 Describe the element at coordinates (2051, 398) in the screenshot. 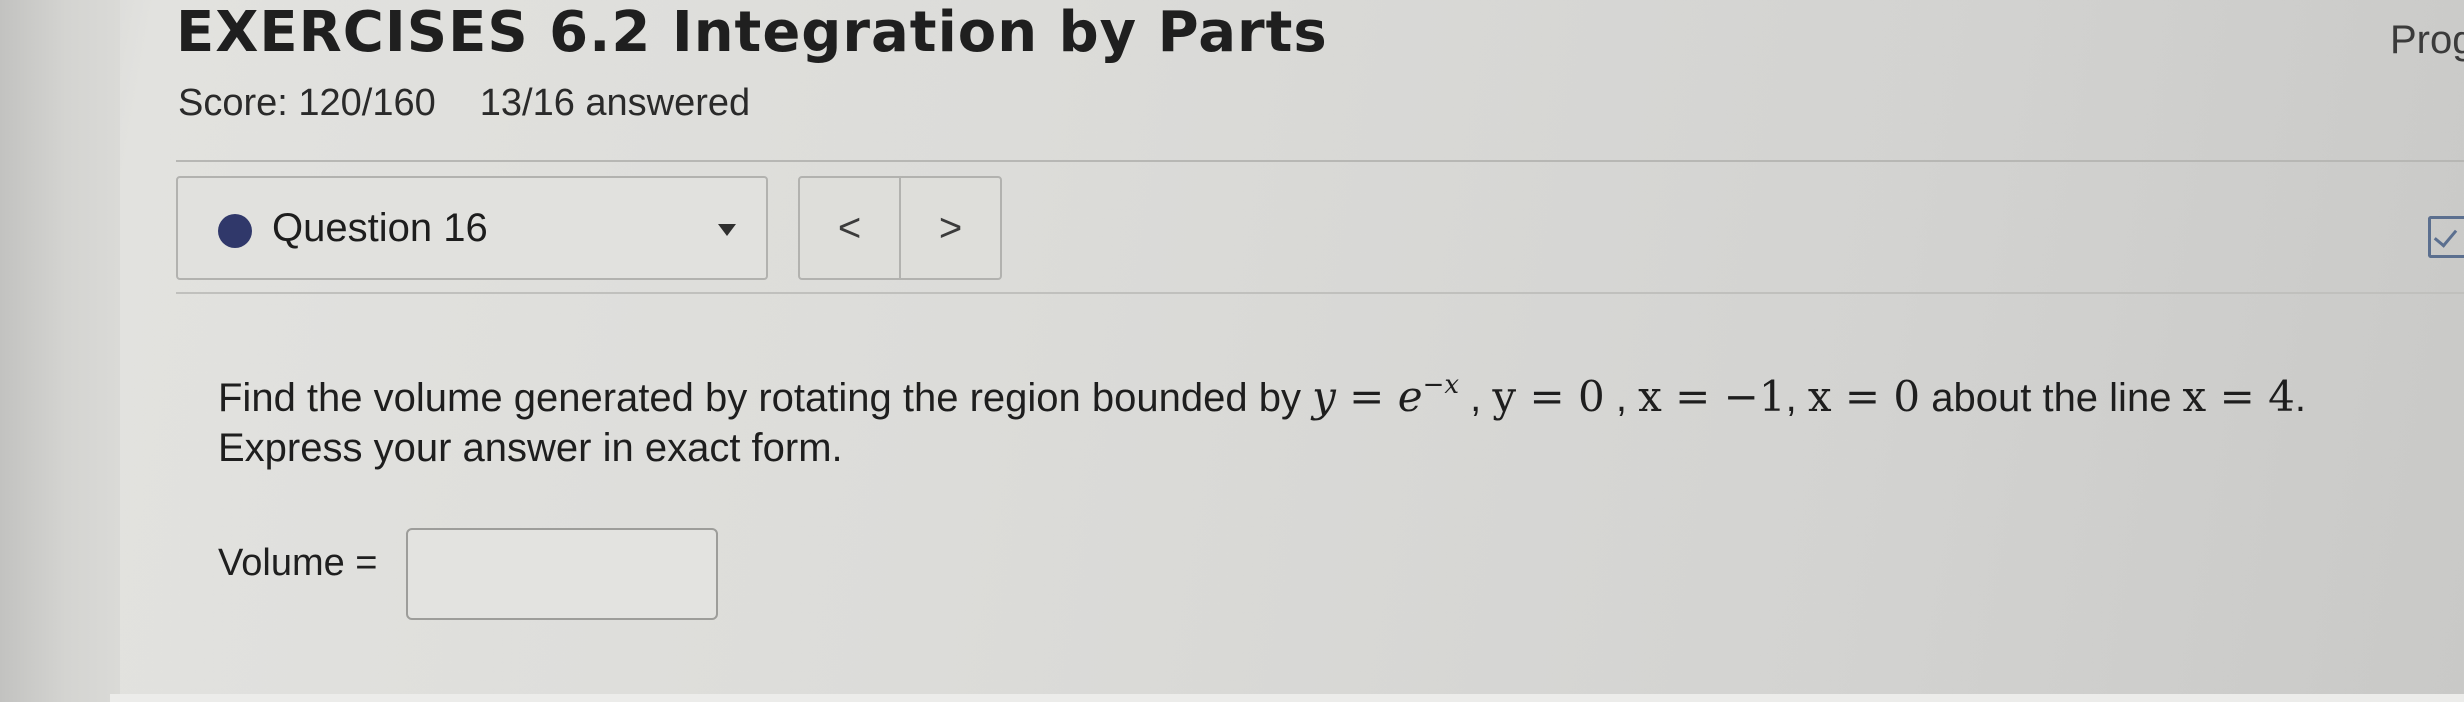

I see `prompt-text-mid: about the line` at that location.